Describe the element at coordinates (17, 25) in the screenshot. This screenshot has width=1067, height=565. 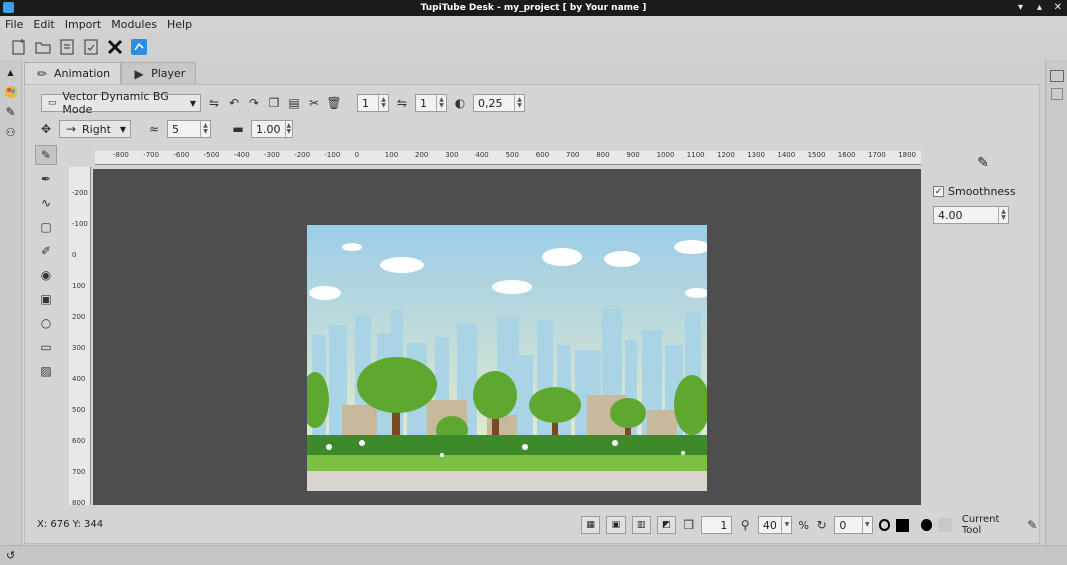
I see `menu-file: File` at that location.